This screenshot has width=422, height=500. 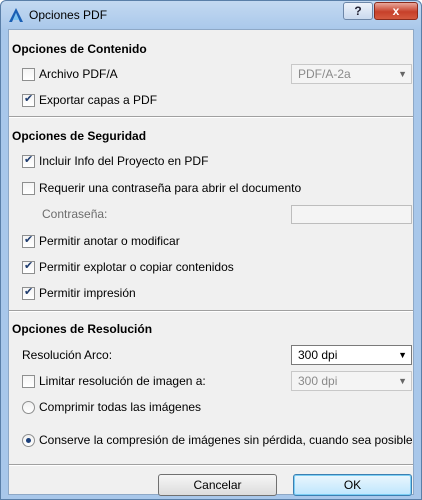 What do you see at coordinates (28, 99) in the screenshot?
I see `export-layers-checkbox` at bounding box center [28, 99].